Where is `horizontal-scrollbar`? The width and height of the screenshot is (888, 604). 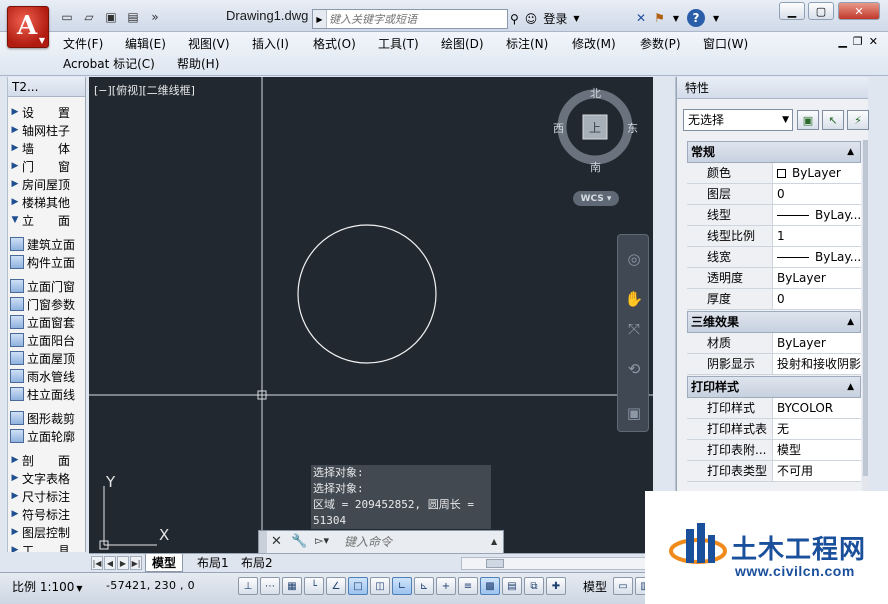
horizontal-scrollbar is located at coordinates (555, 563).